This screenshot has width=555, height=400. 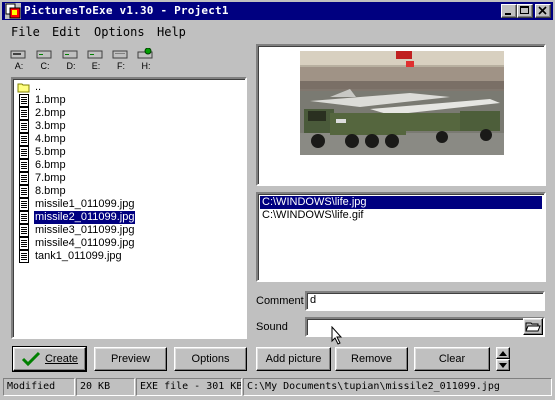 What do you see at coordinates (313, 300) in the screenshot?
I see `comment-value: d` at bounding box center [313, 300].